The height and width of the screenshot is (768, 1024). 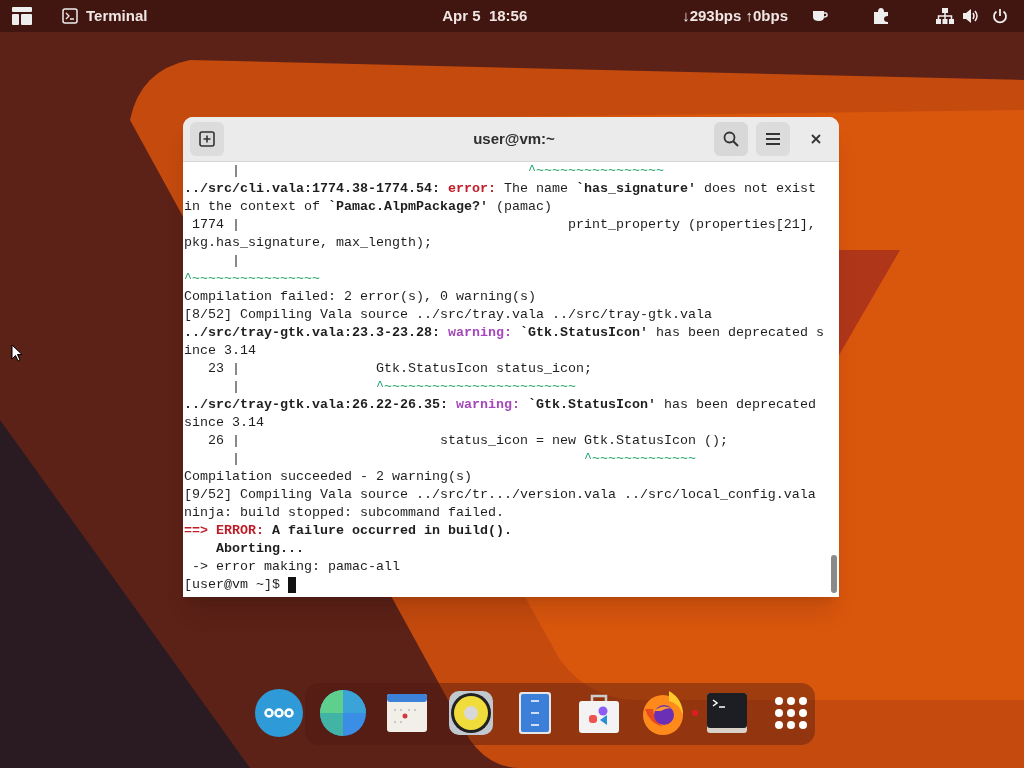 I want to click on mouse-pointer-icon, so click(x=17, y=353).